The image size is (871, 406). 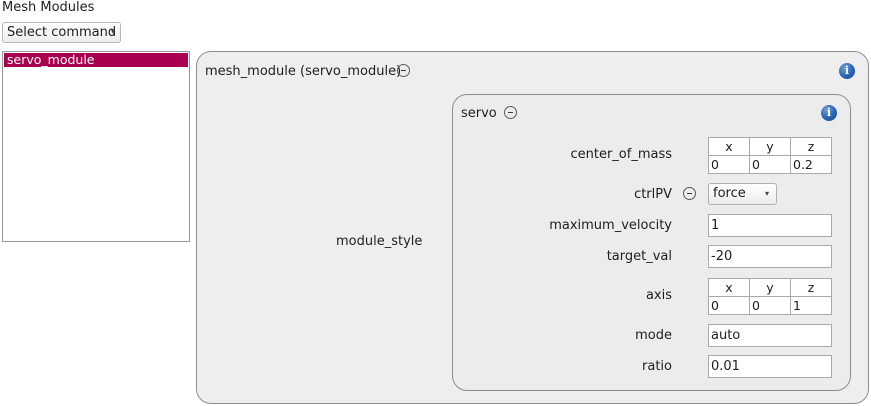 I want to click on axis-vector: x y z 0 0 1, so click(x=770, y=296).